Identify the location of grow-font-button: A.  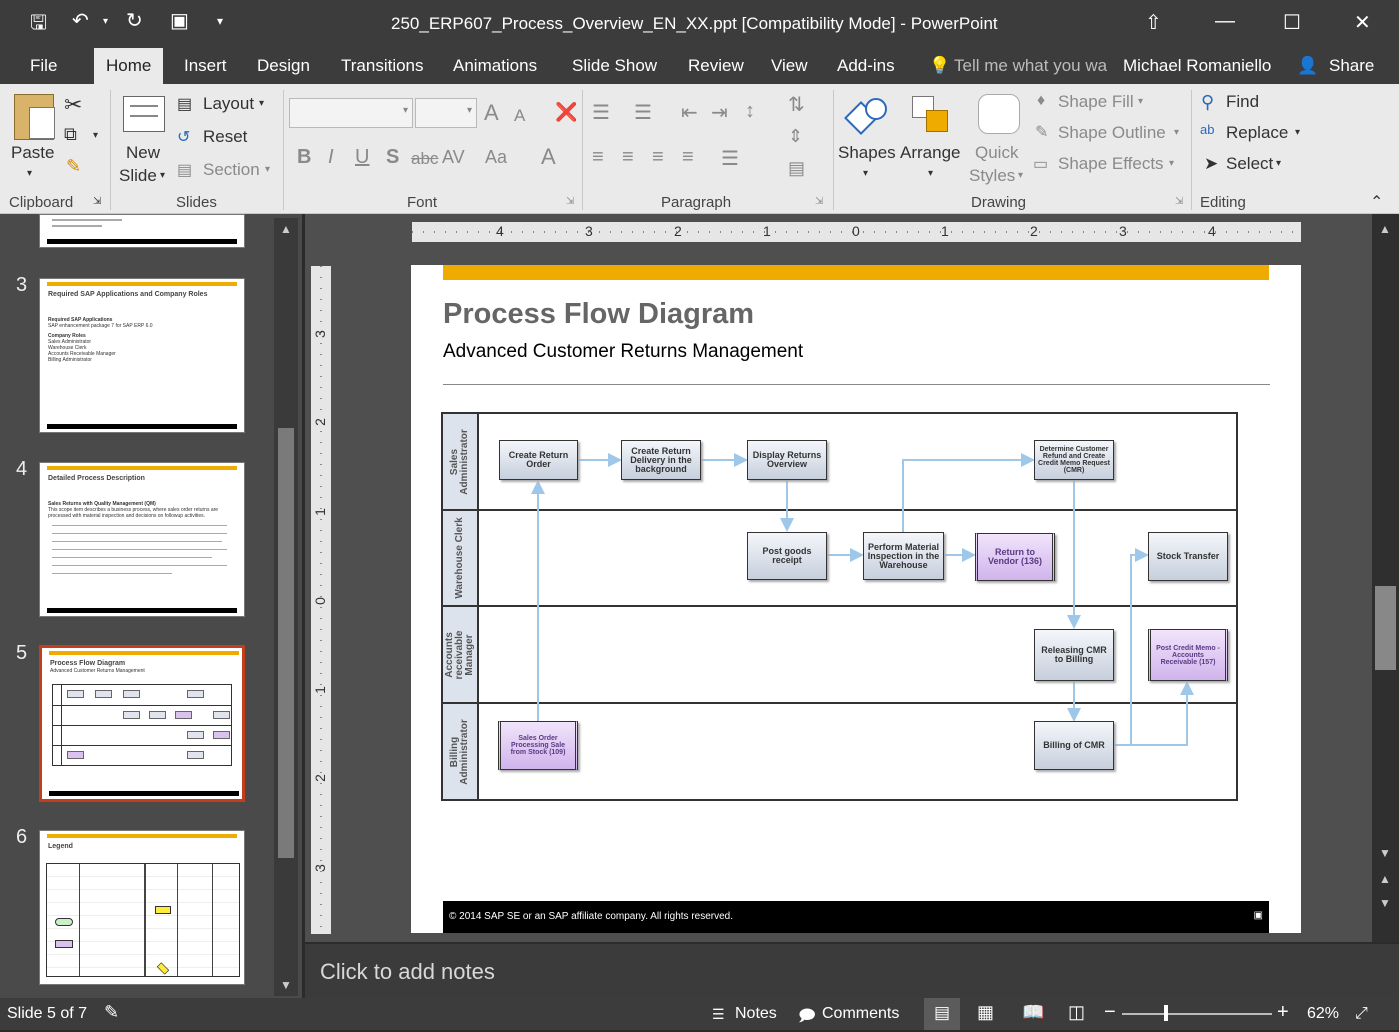
(491, 113).